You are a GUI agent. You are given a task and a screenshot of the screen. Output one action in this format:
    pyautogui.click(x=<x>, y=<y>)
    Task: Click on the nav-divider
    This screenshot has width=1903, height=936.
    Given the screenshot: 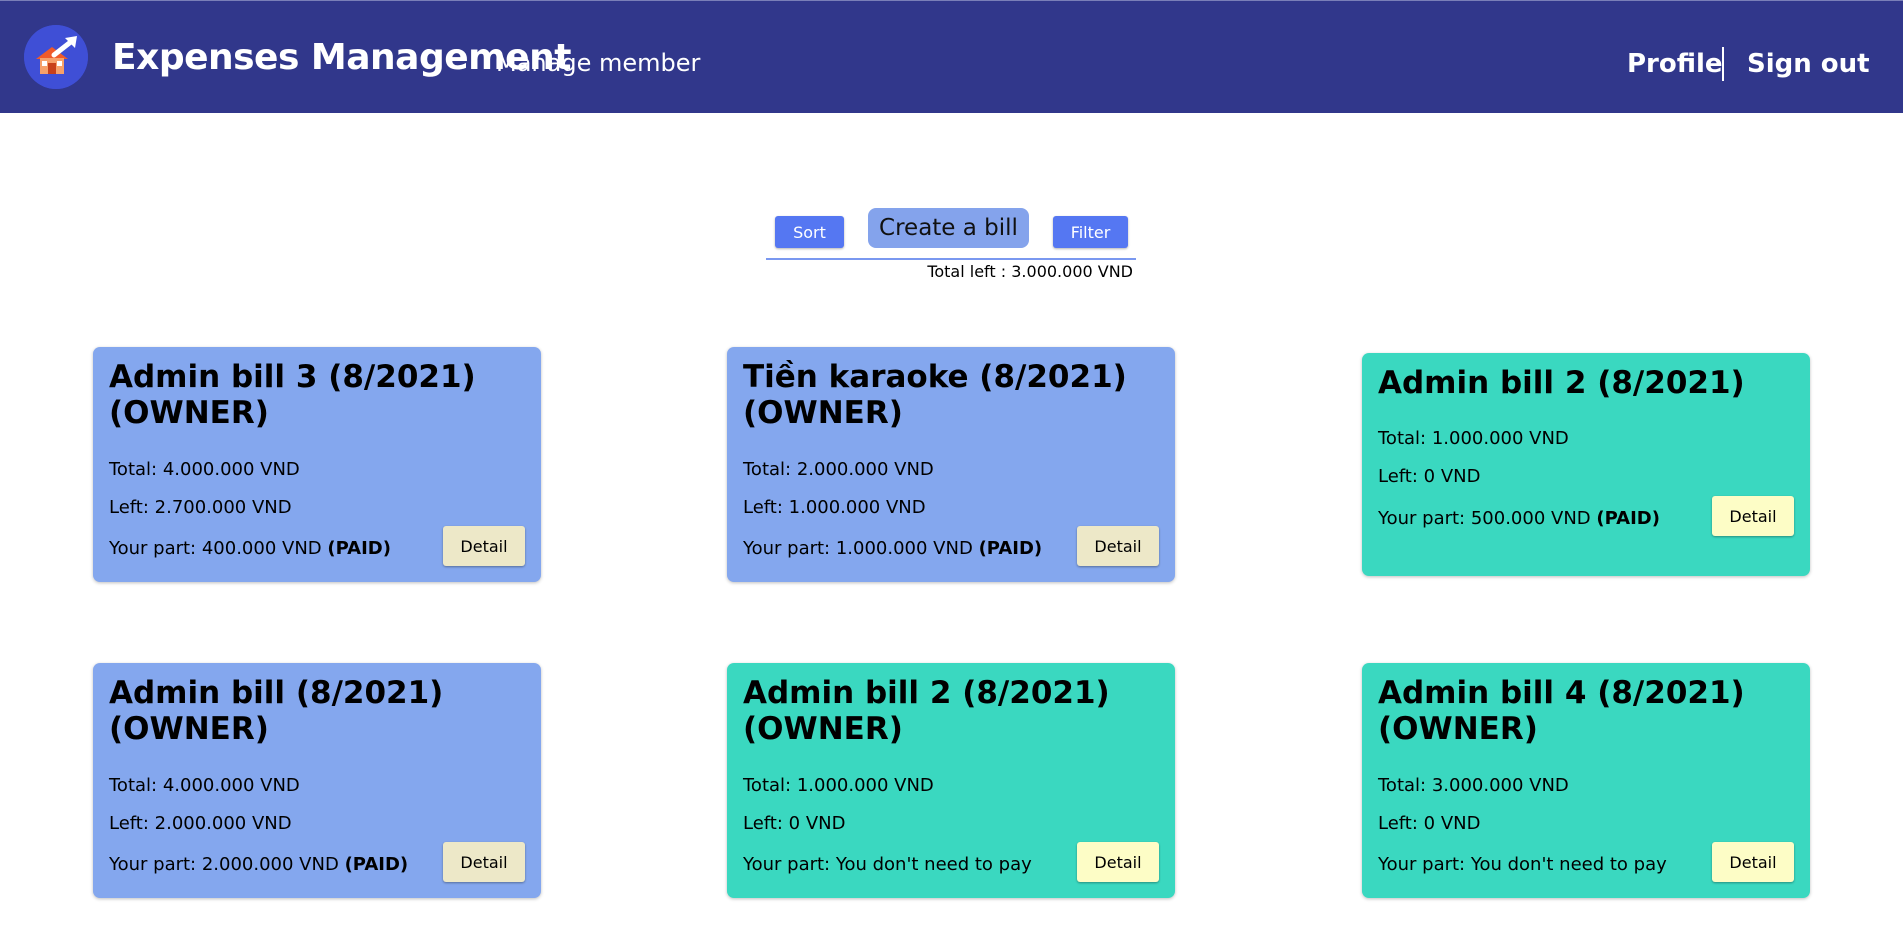 What is the action you would take?
    pyautogui.click(x=1723, y=64)
    